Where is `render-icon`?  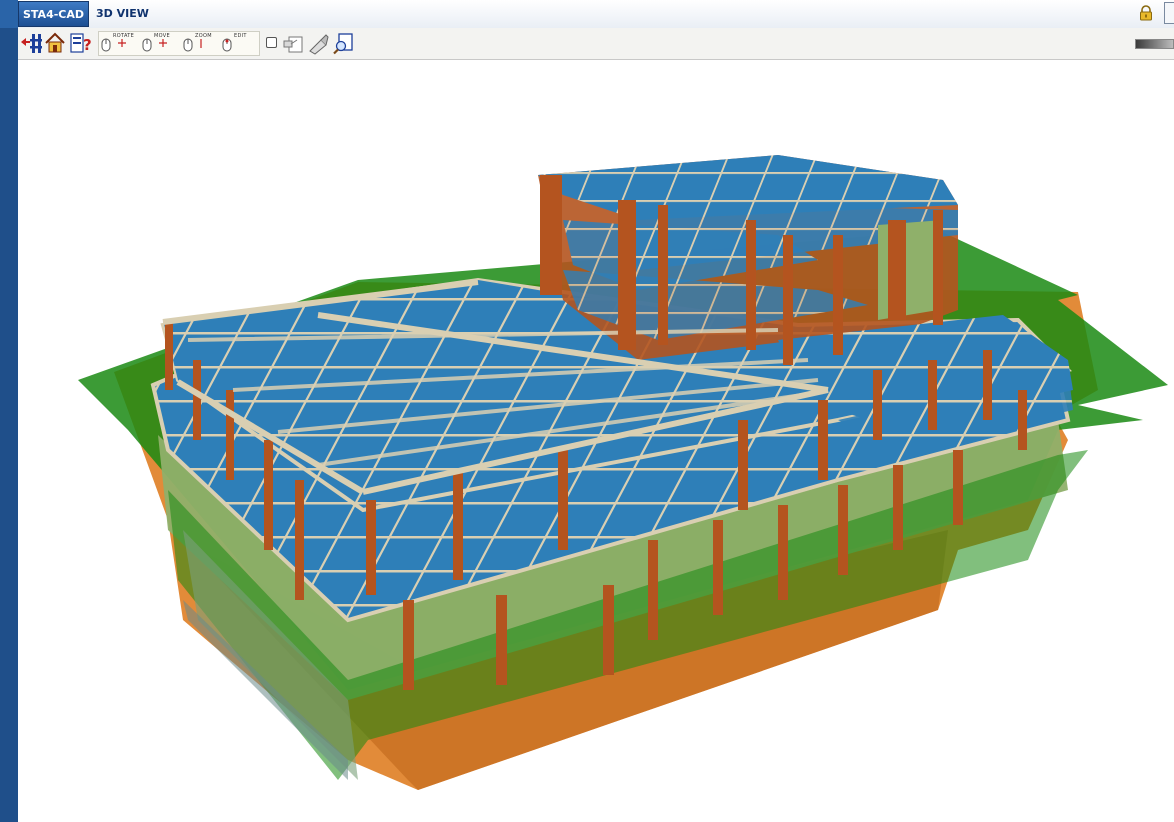
render-icon is located at coordinates (318, 43).